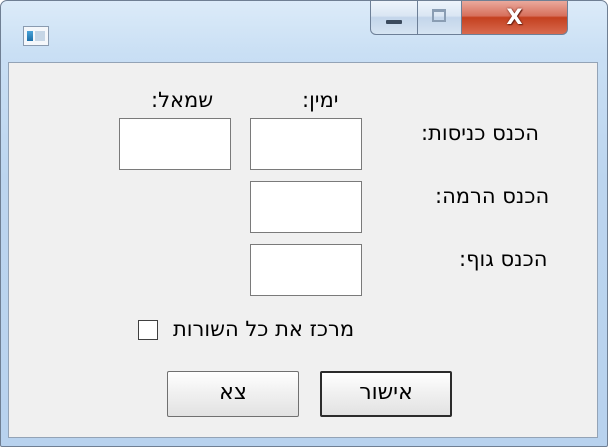 The image size is (608, 447). Describe the element at coordinates (306, 207) in the screenshot. I see `lift-right-input` at that location.